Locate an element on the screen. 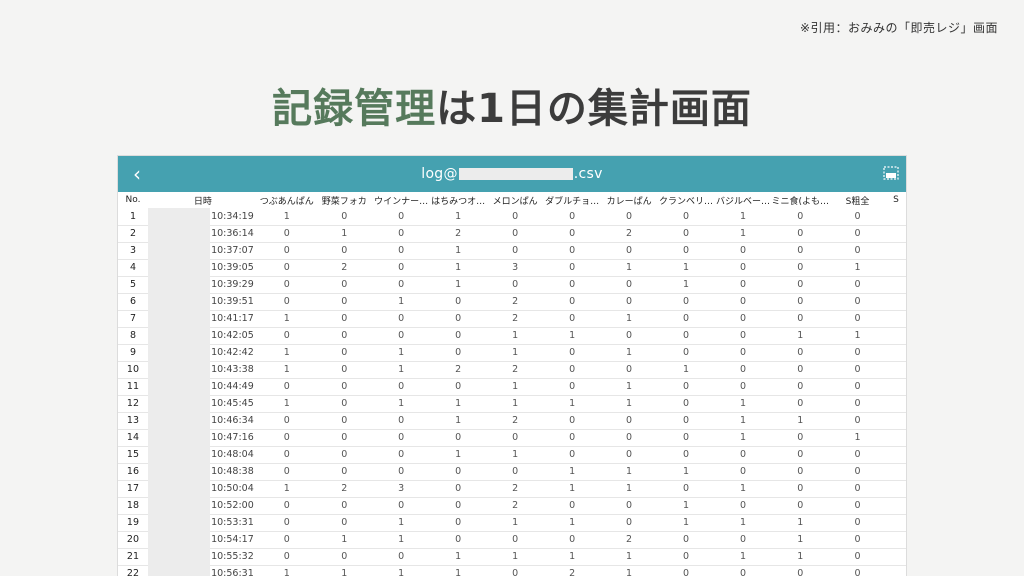  row-time: 10:41:17 is located at coordinates (233, 319).